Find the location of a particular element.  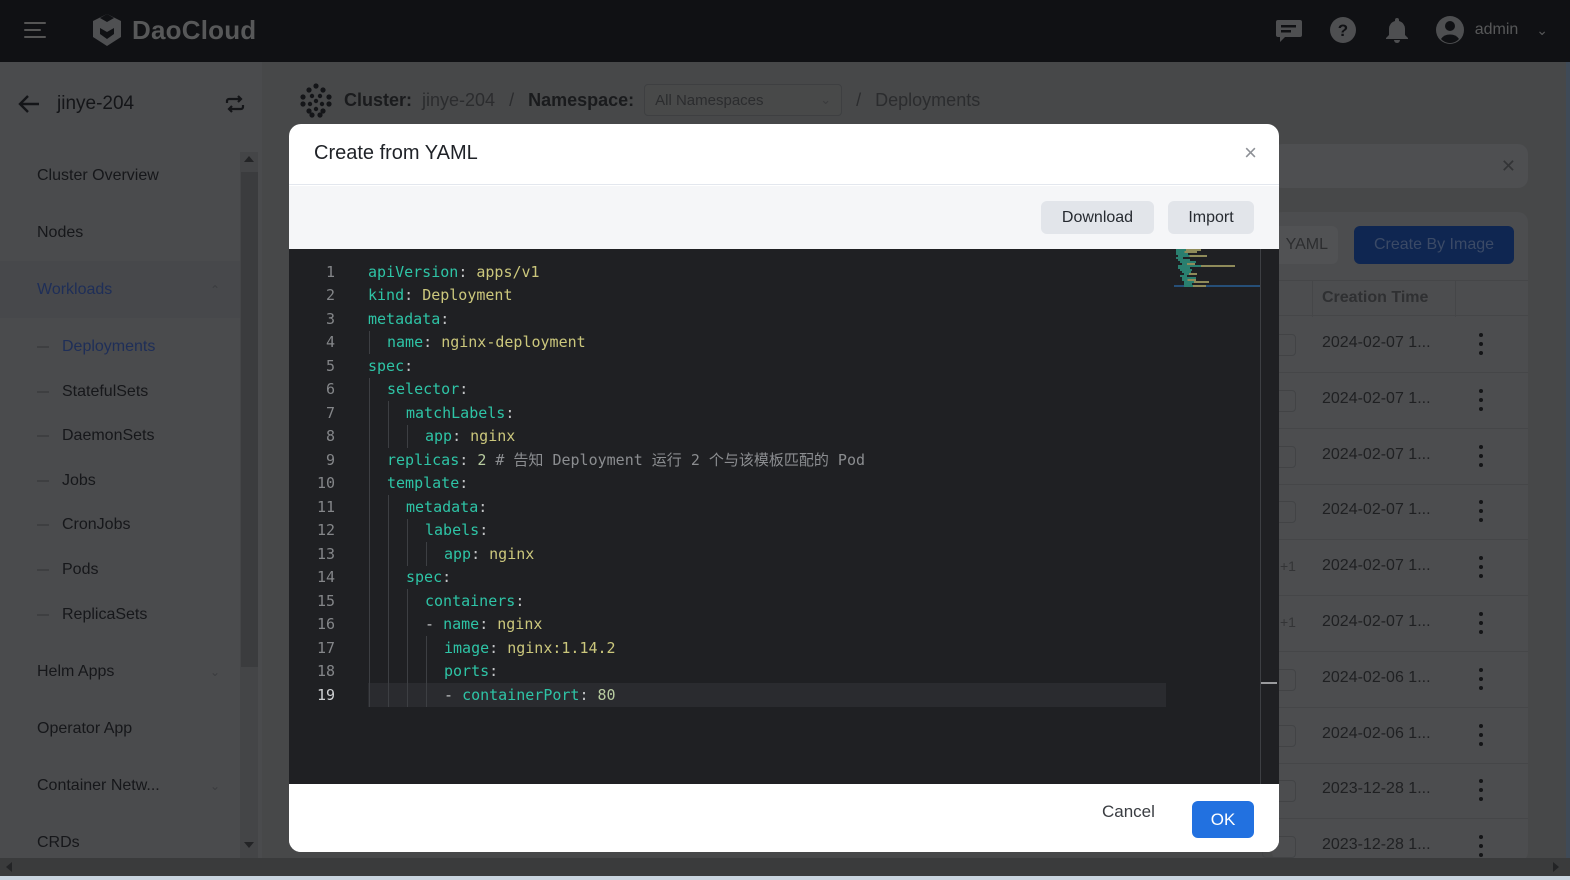

page-scrollbar is located at coordinates (1568, 460).